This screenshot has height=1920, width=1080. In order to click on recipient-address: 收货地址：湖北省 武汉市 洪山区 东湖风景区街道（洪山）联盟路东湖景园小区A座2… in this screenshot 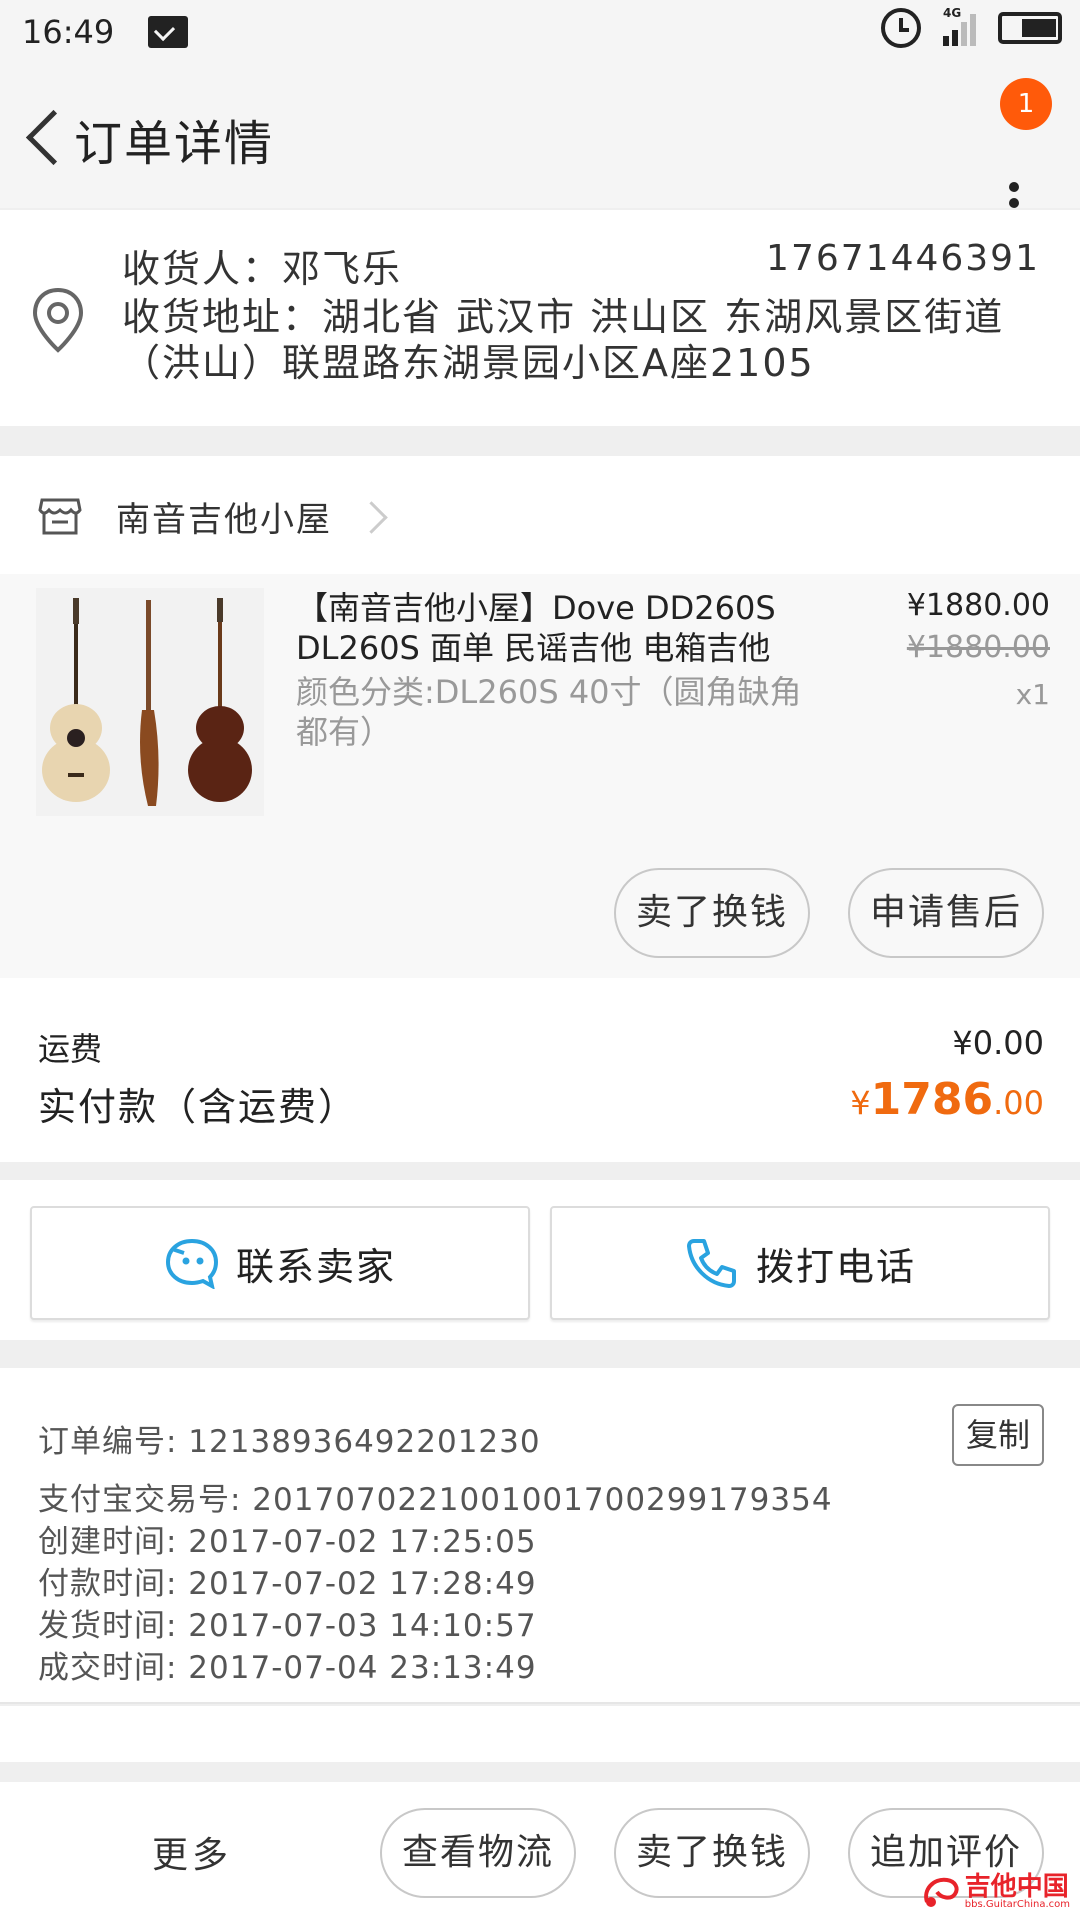, I will do `click(563, 340)`.